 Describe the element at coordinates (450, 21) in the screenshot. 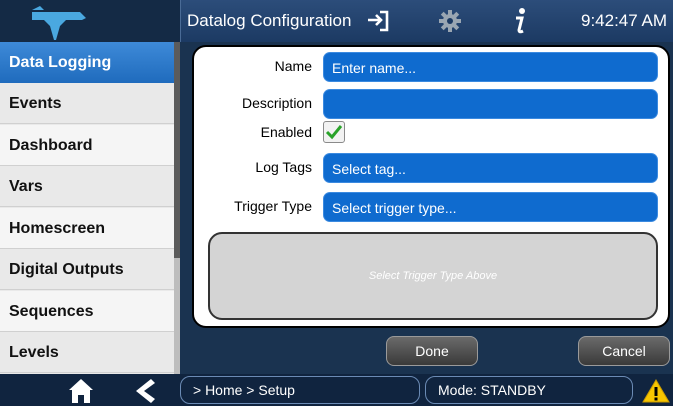

I see `gear-icon` at that location.